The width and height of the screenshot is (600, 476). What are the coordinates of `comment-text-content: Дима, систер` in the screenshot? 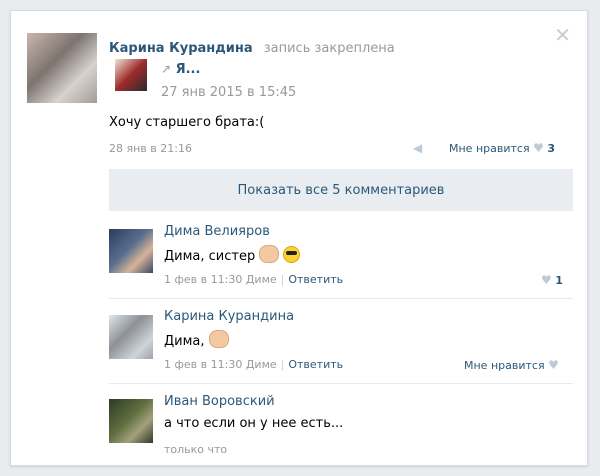 It's located at (210, 256).